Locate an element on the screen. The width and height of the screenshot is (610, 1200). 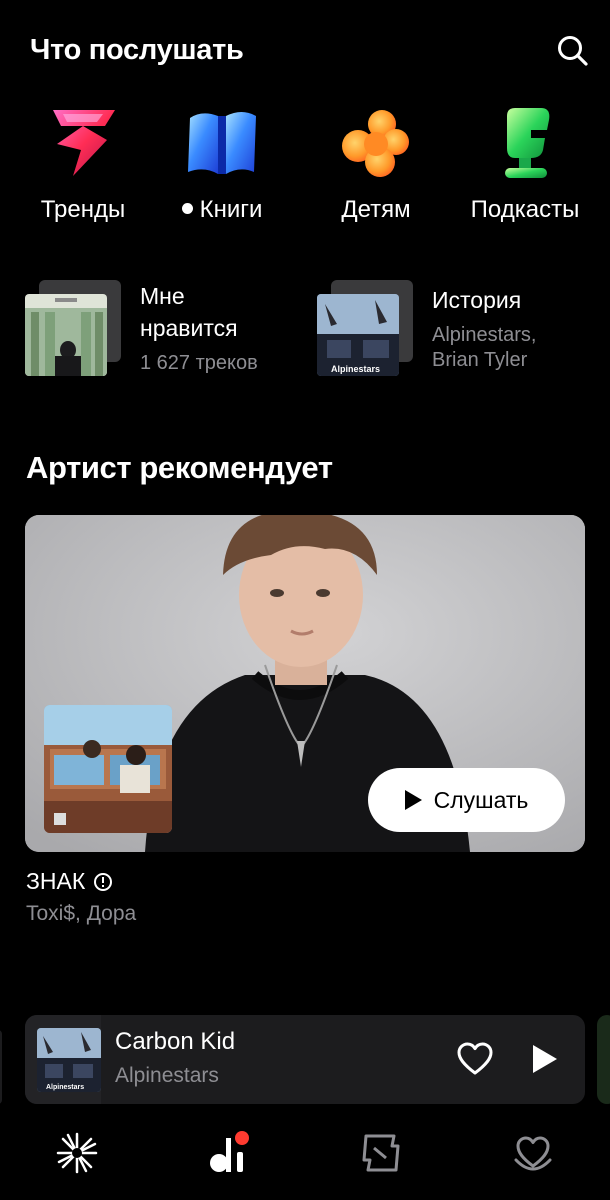
category-label: Тренды is located at coordinates (83, 209).